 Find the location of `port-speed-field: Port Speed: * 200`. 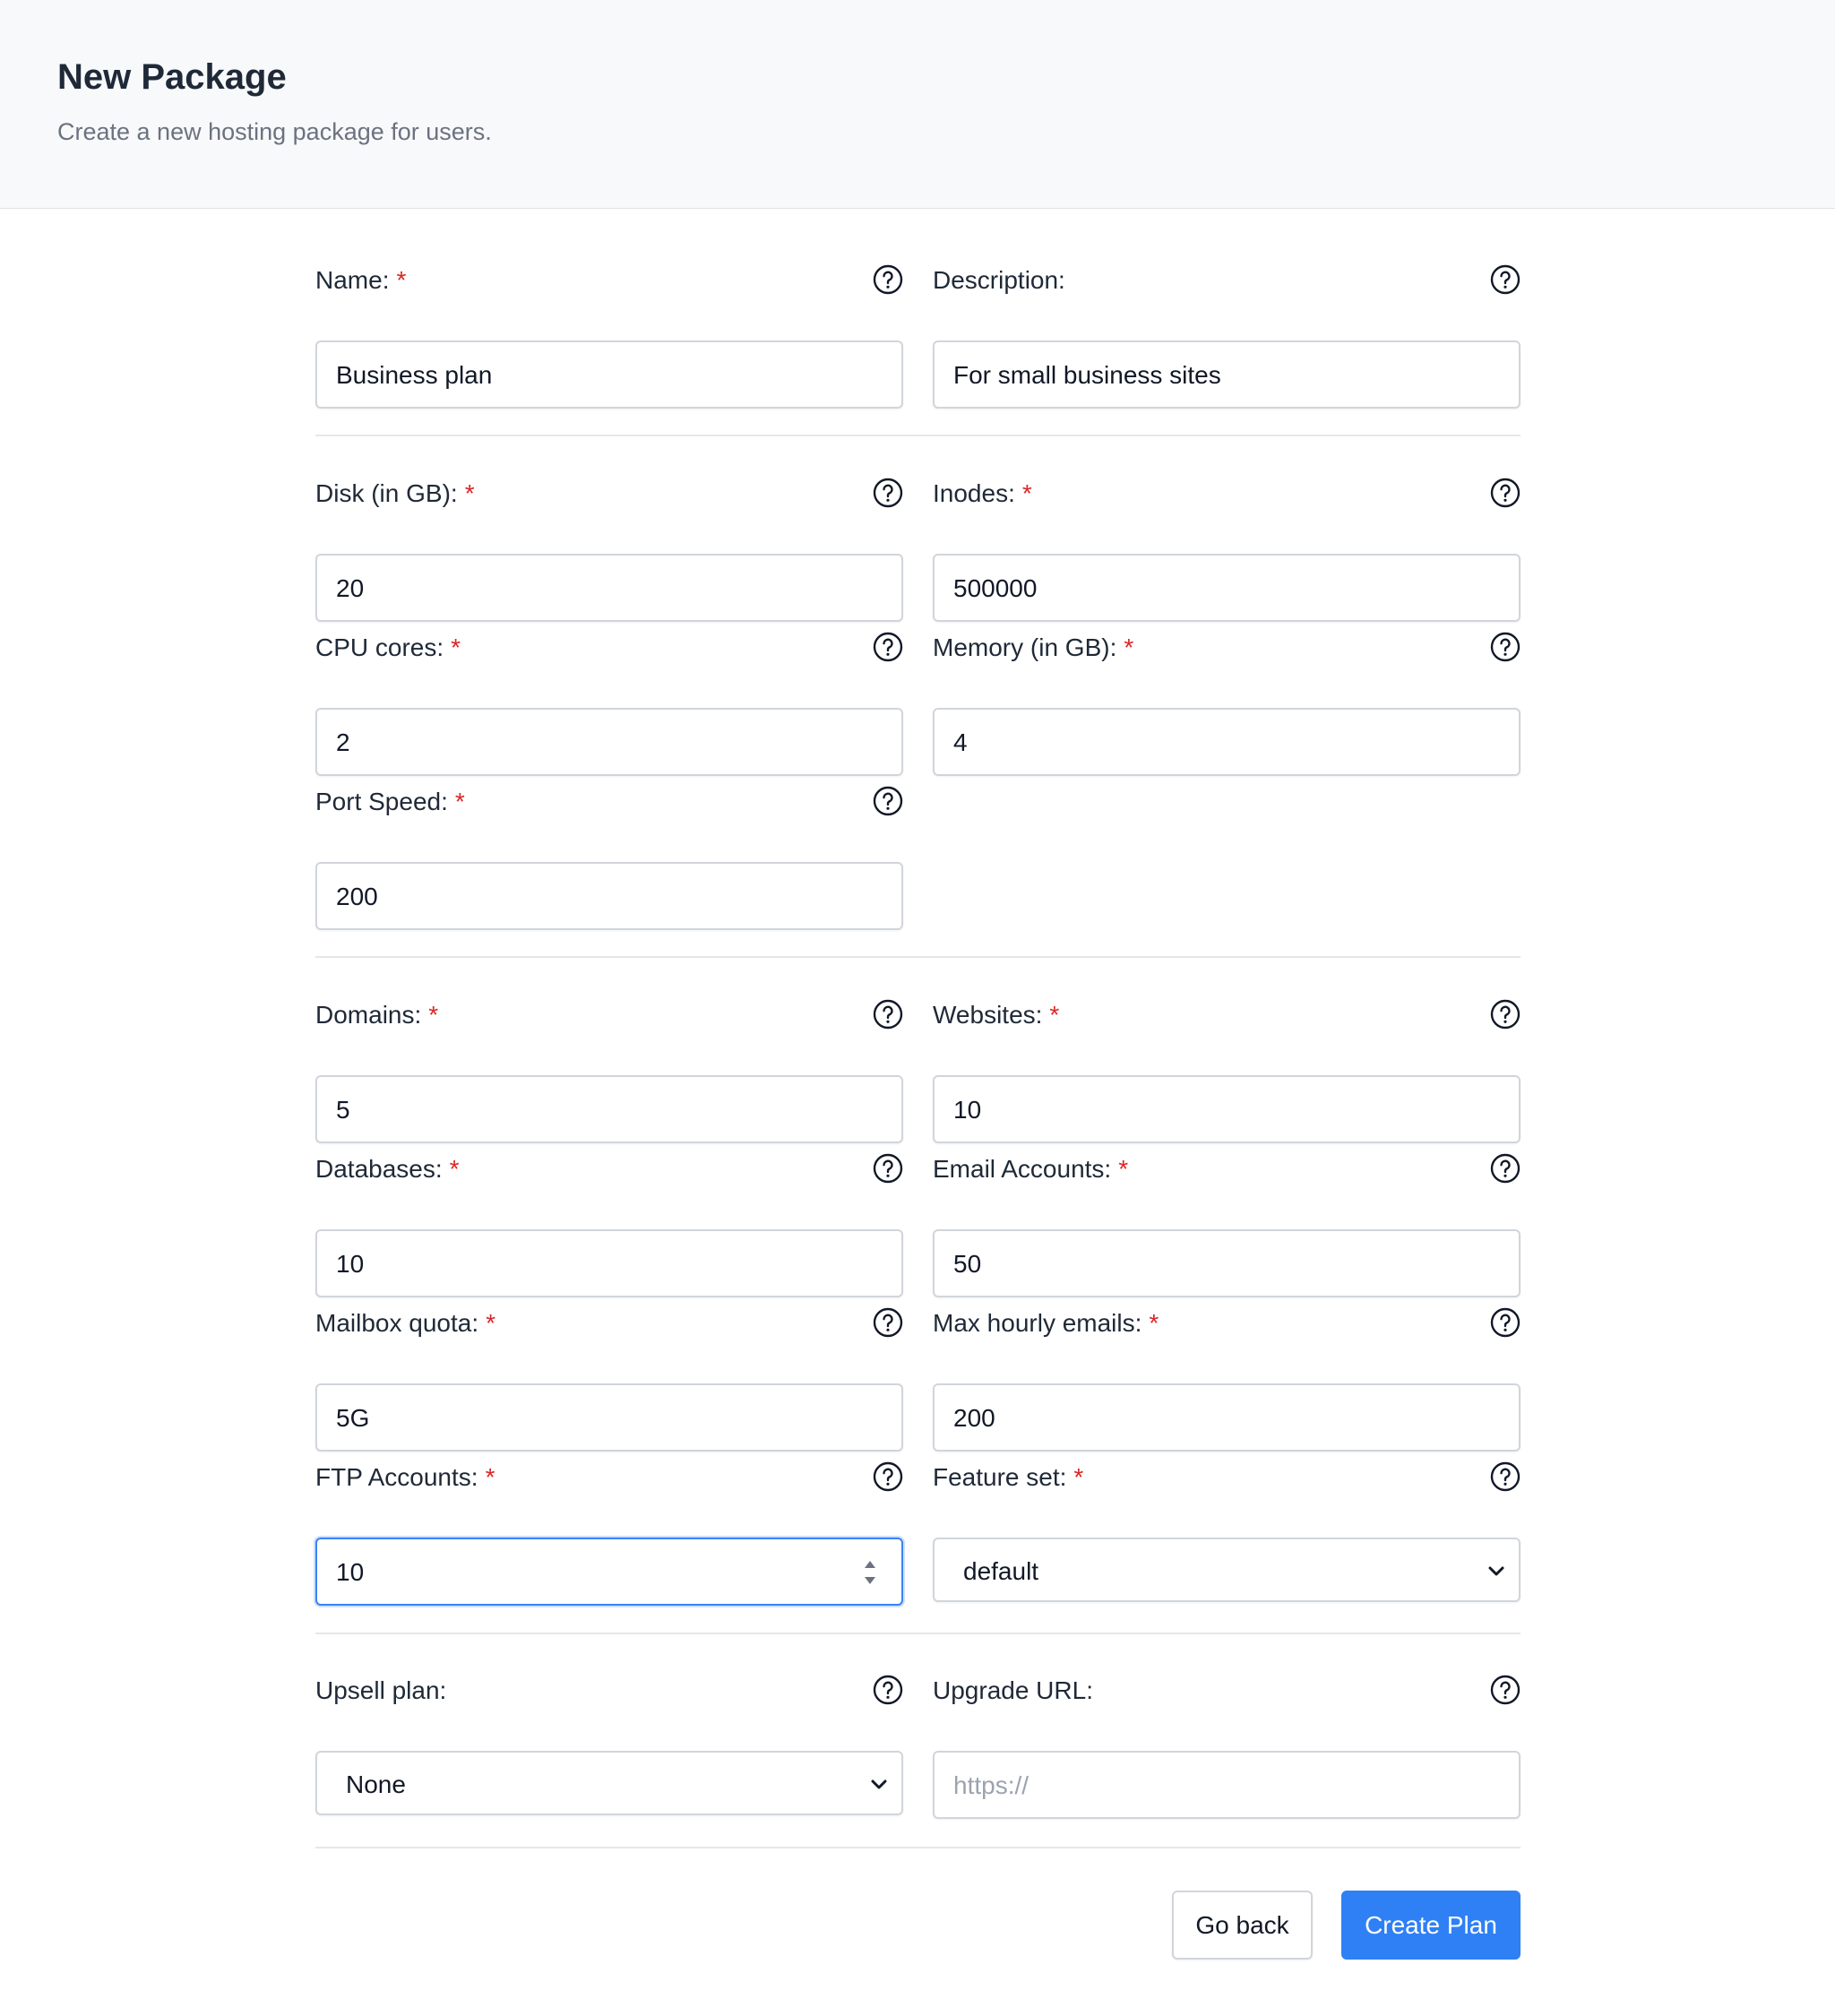

port-speed-field: Port Speed: * 200 is located at coordinates (609, 858).